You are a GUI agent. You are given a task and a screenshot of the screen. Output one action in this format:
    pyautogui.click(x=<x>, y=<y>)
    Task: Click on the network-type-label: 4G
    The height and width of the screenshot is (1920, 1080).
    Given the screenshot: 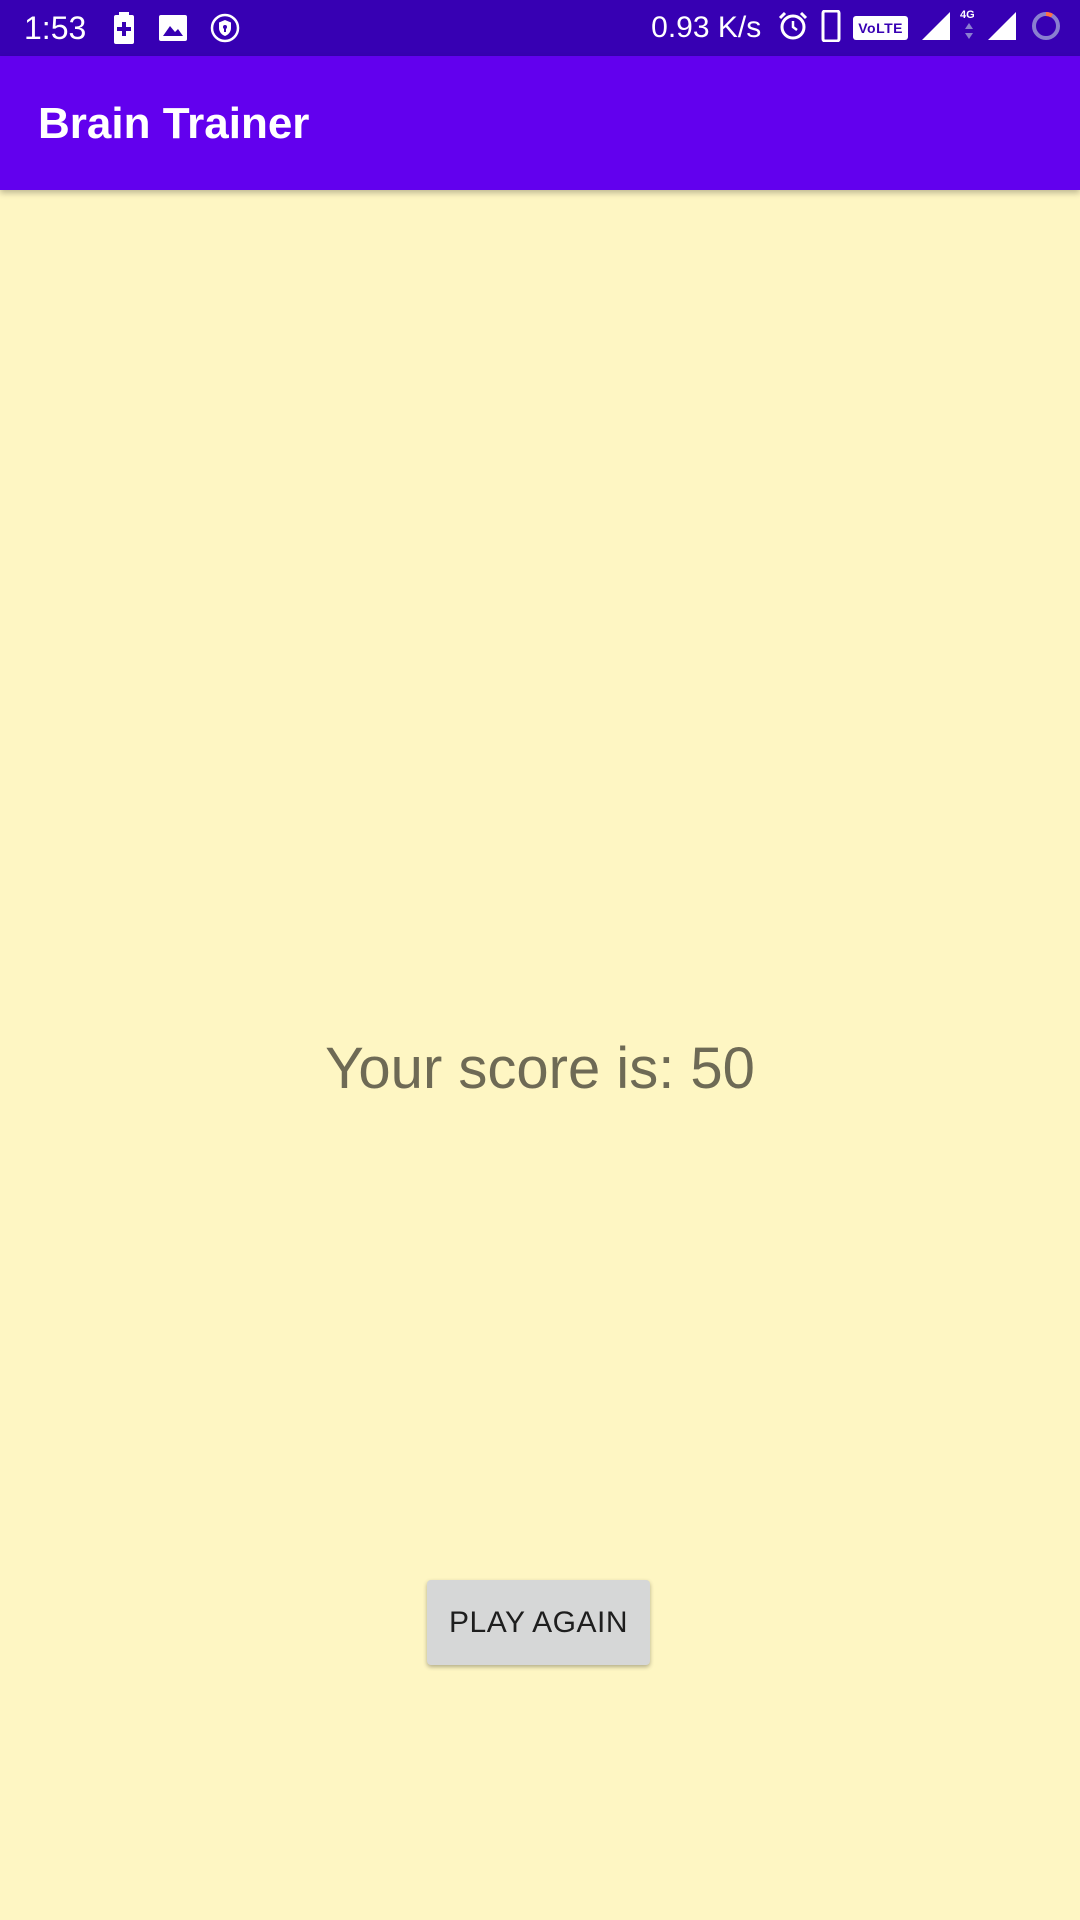 What is the action you would take?
    pyautogui.click(x=967, y=15)
    